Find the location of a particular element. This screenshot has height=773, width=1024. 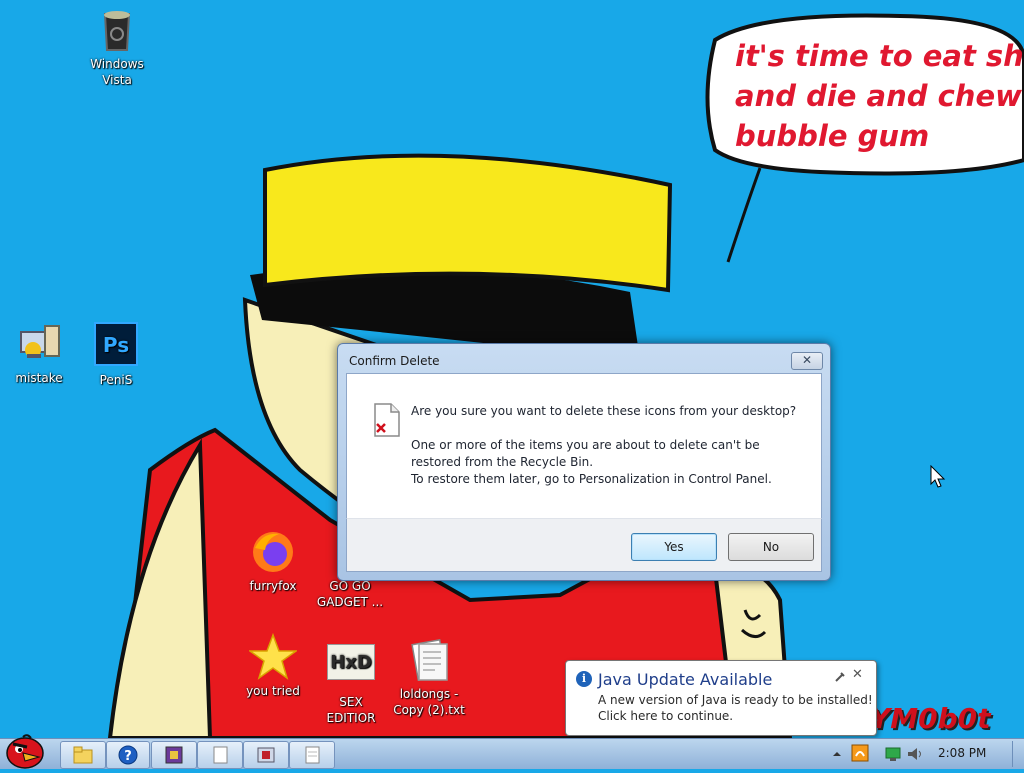

photoshop-icon: Ps is located at coordinates (116, 346).